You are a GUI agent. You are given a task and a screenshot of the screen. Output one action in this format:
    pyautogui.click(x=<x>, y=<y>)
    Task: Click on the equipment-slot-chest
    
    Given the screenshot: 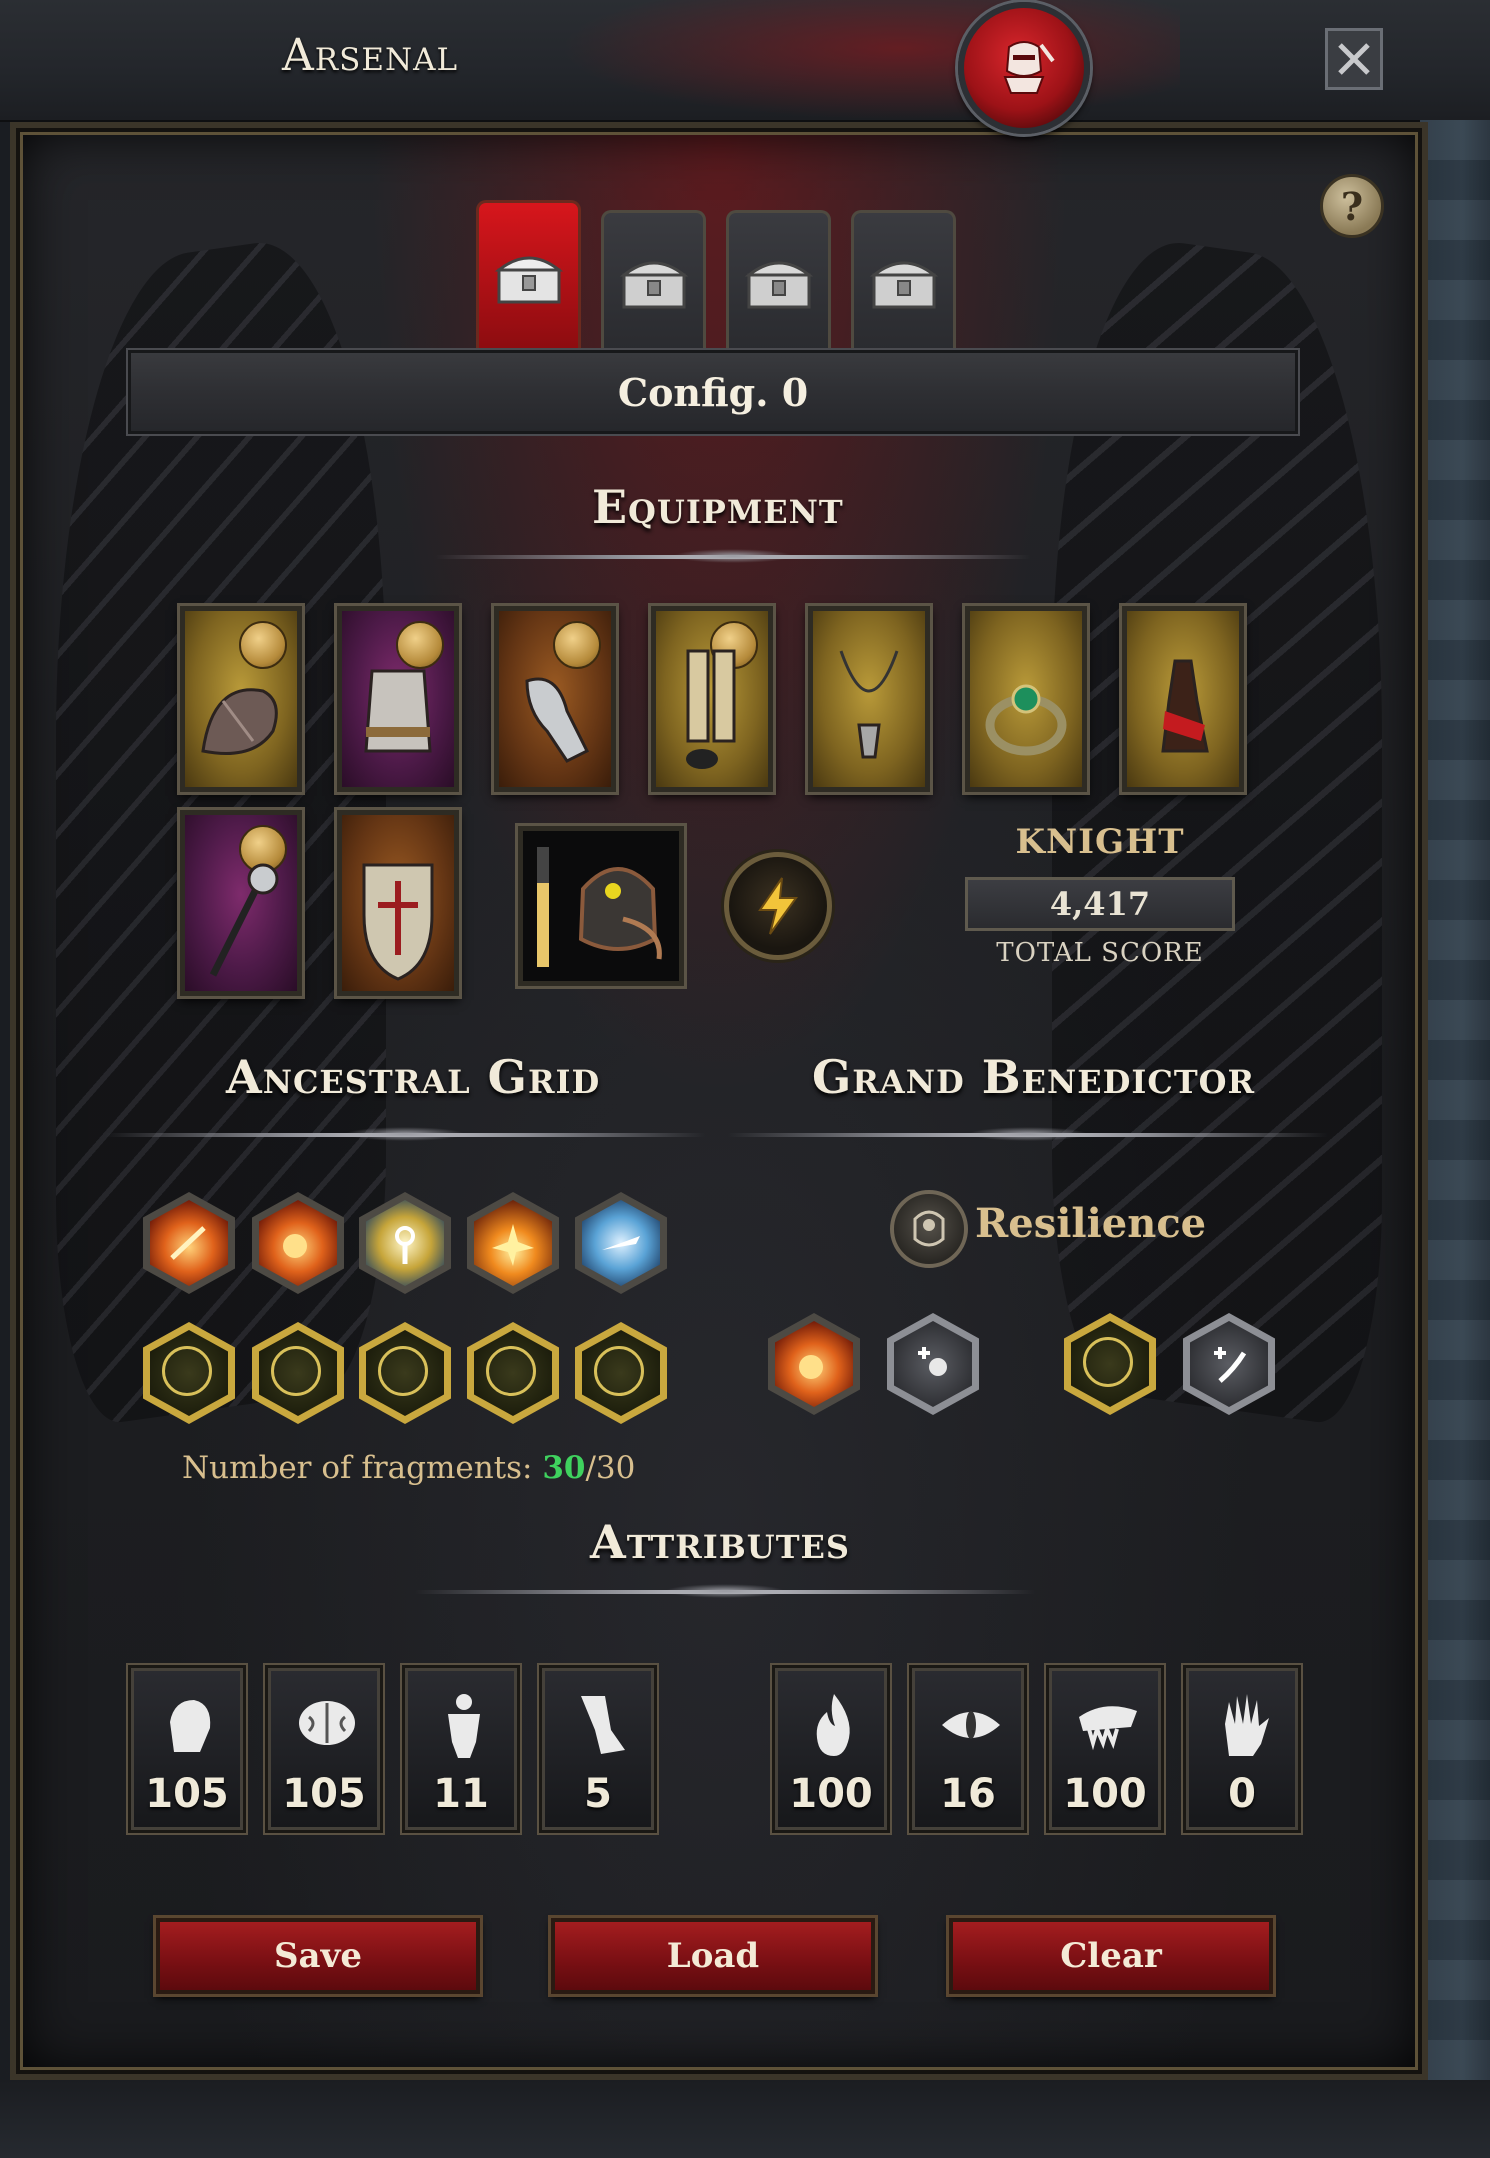 What is the action you would take?
    pyautogui.click(x=398, y=699)
    